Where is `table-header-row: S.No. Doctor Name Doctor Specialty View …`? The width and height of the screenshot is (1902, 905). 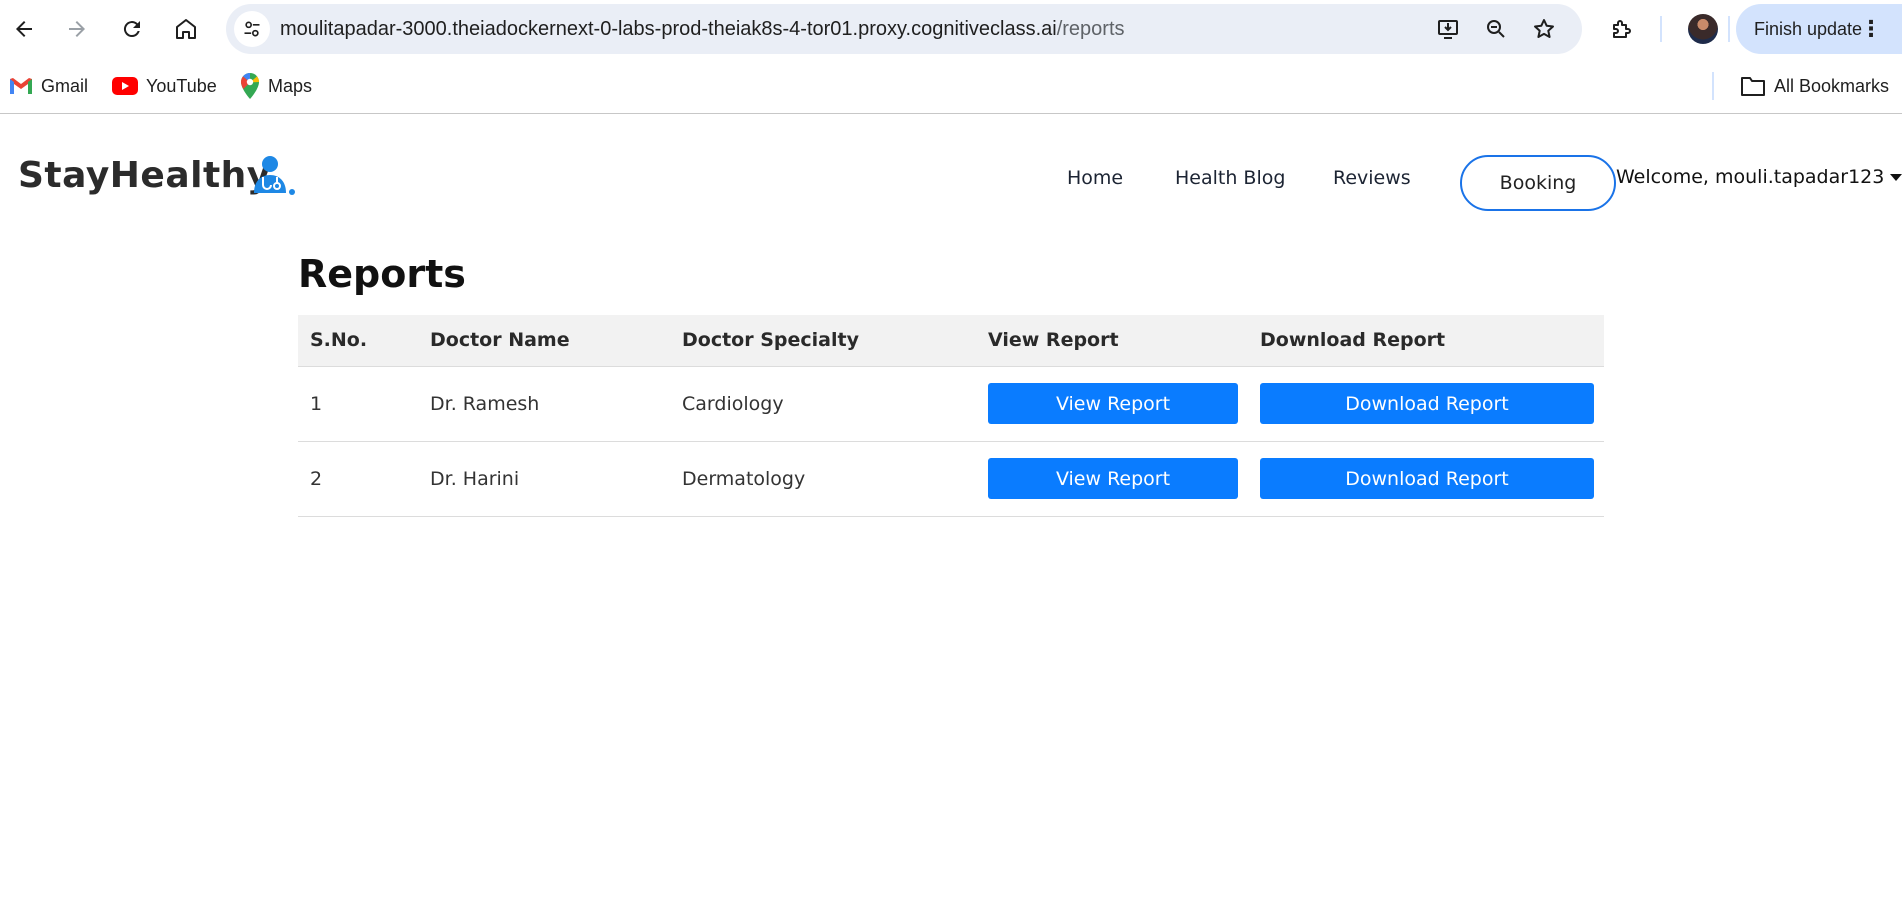 table-header-row: S.No. Doctor Name Doctor Specialty View … is located at coordinates (951, 341).